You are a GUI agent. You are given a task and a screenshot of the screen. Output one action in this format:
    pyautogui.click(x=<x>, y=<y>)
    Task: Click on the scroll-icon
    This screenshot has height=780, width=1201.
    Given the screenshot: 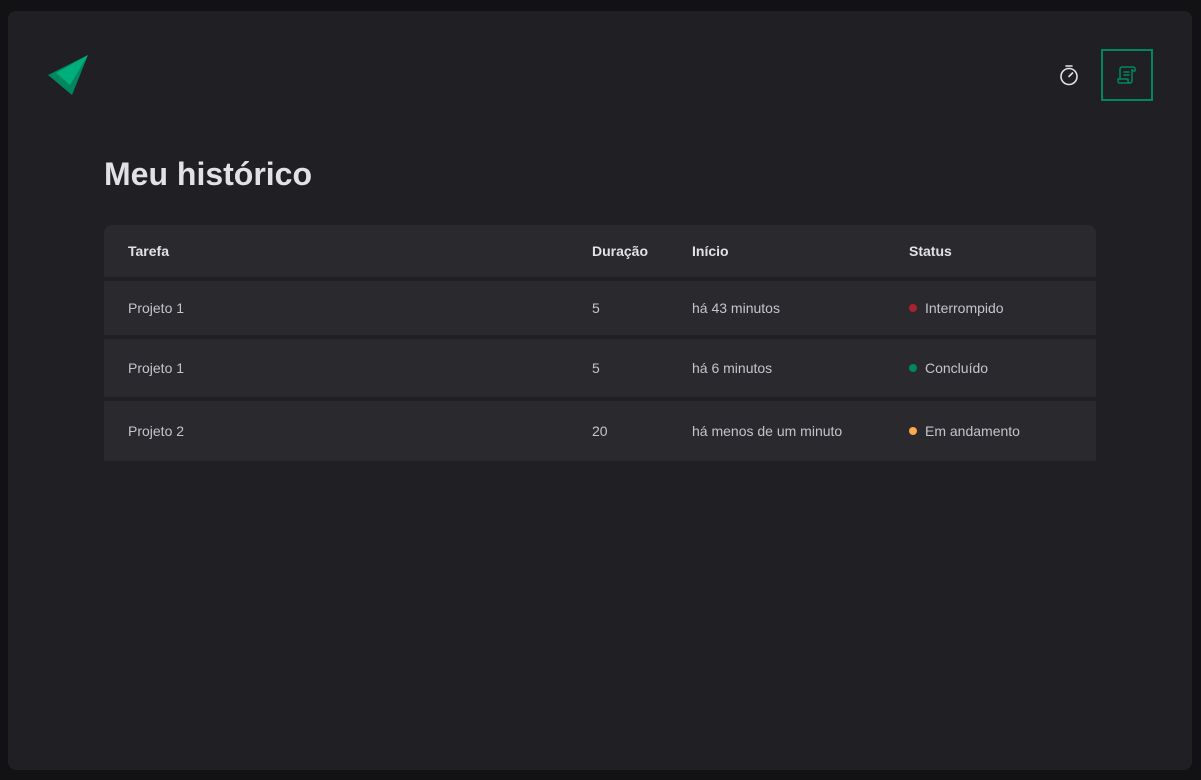 What is the action you would take?
    pyautogui.click(x=1126, y=75)
    